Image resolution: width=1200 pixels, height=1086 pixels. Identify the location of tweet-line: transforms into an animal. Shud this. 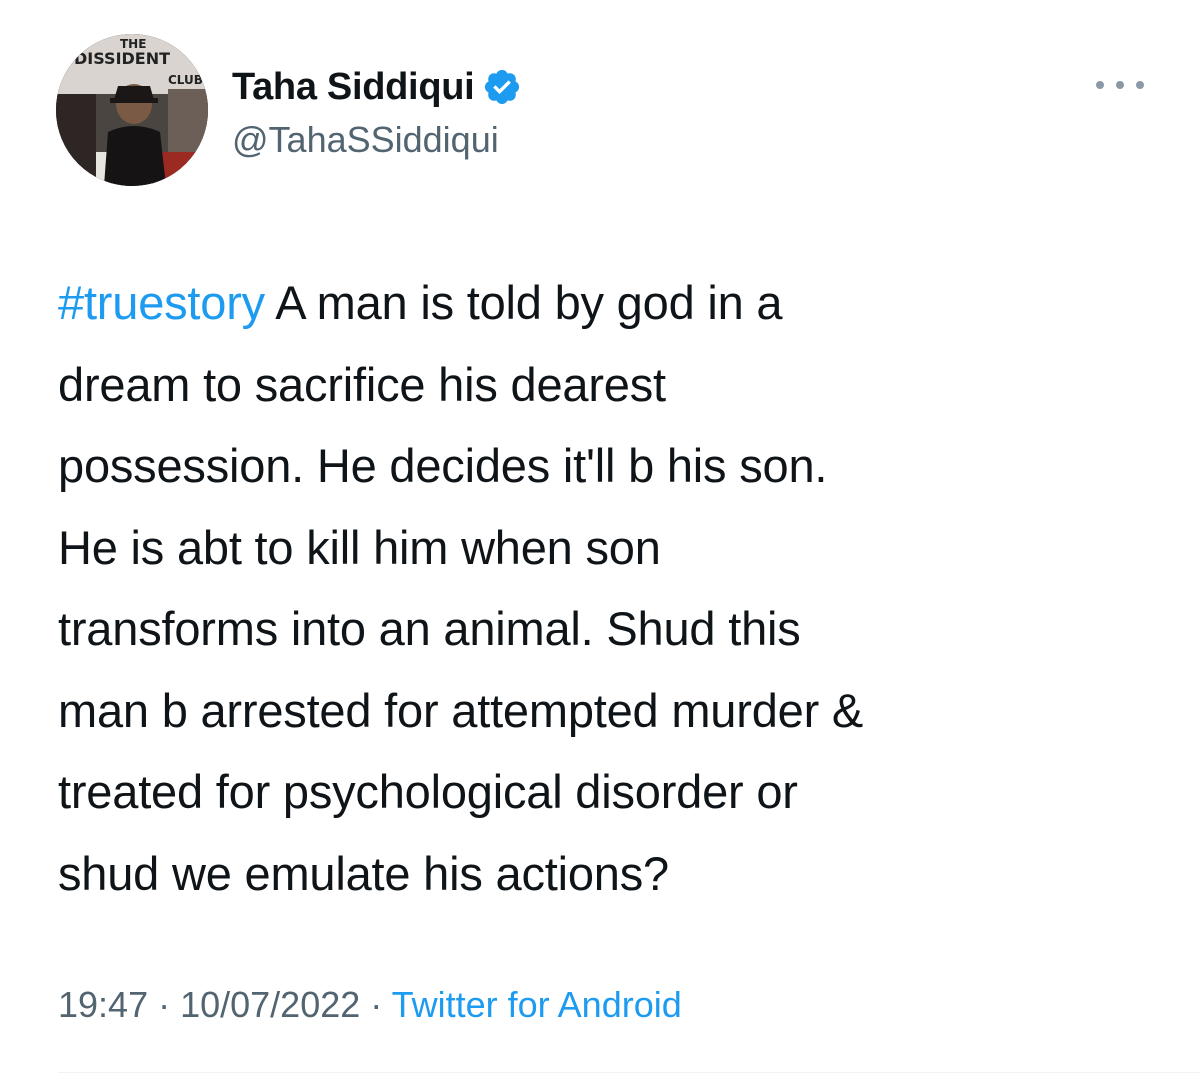
(429, 628).